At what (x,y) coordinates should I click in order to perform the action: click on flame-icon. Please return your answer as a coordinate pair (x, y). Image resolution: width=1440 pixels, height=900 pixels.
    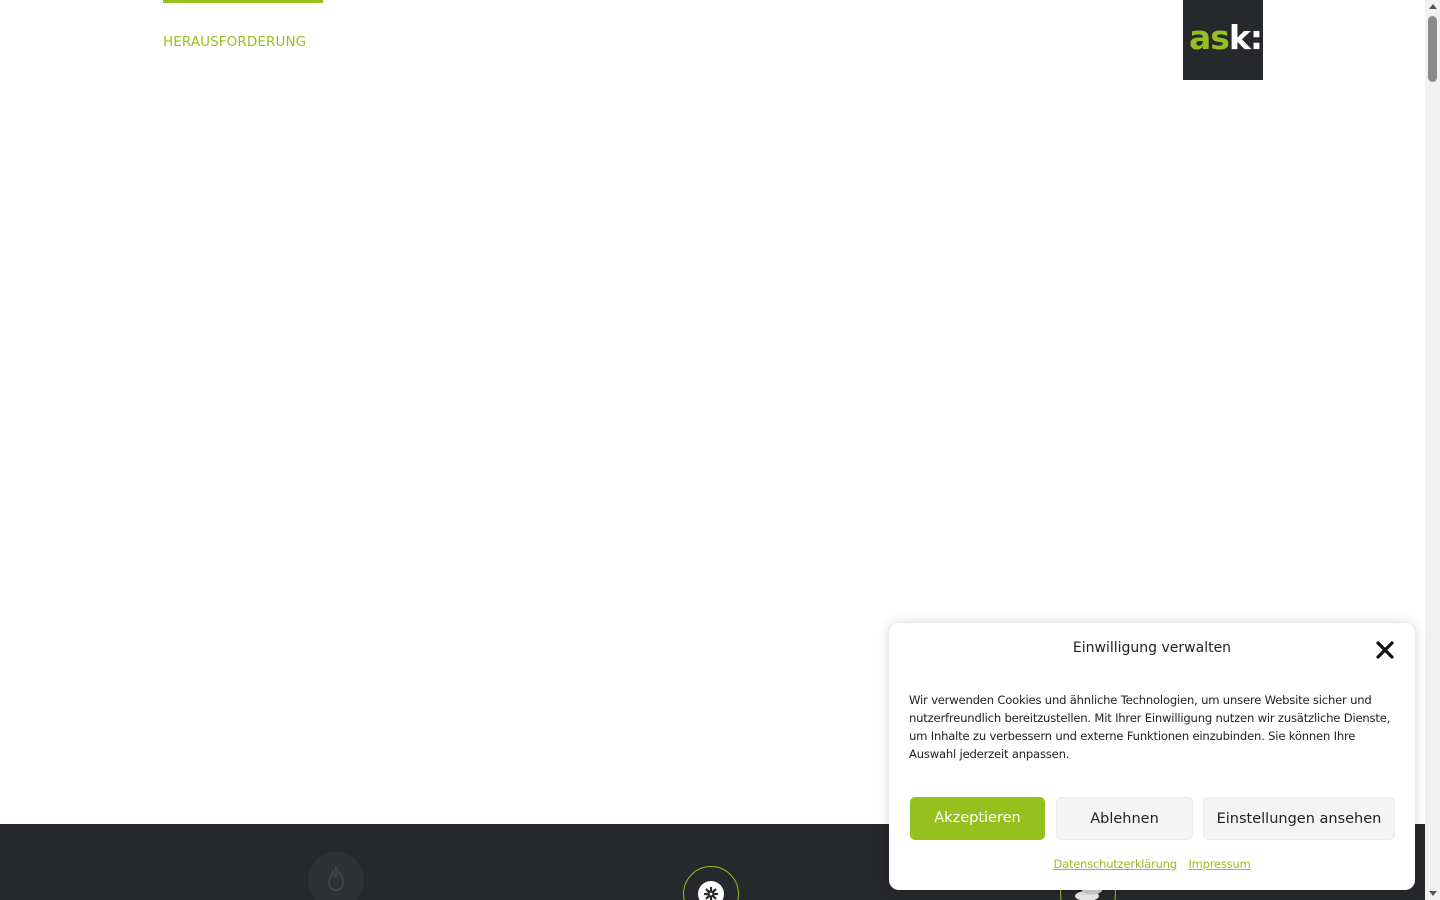
    Looking at the image, I should click on (336, 876).